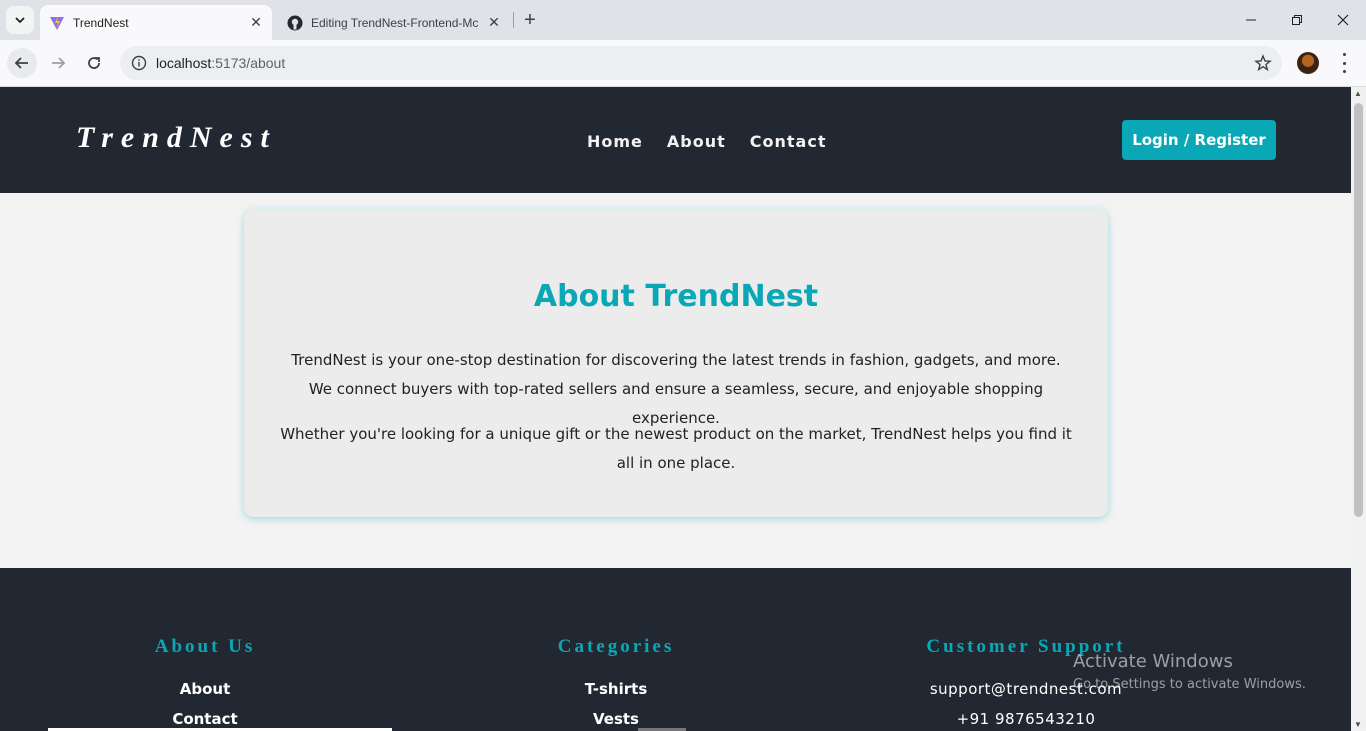 The width and height of the screenshot is (1366, 731). I want to click on tab-title: Editing TrendNest-Frontend-Mc, so click(395, 22).